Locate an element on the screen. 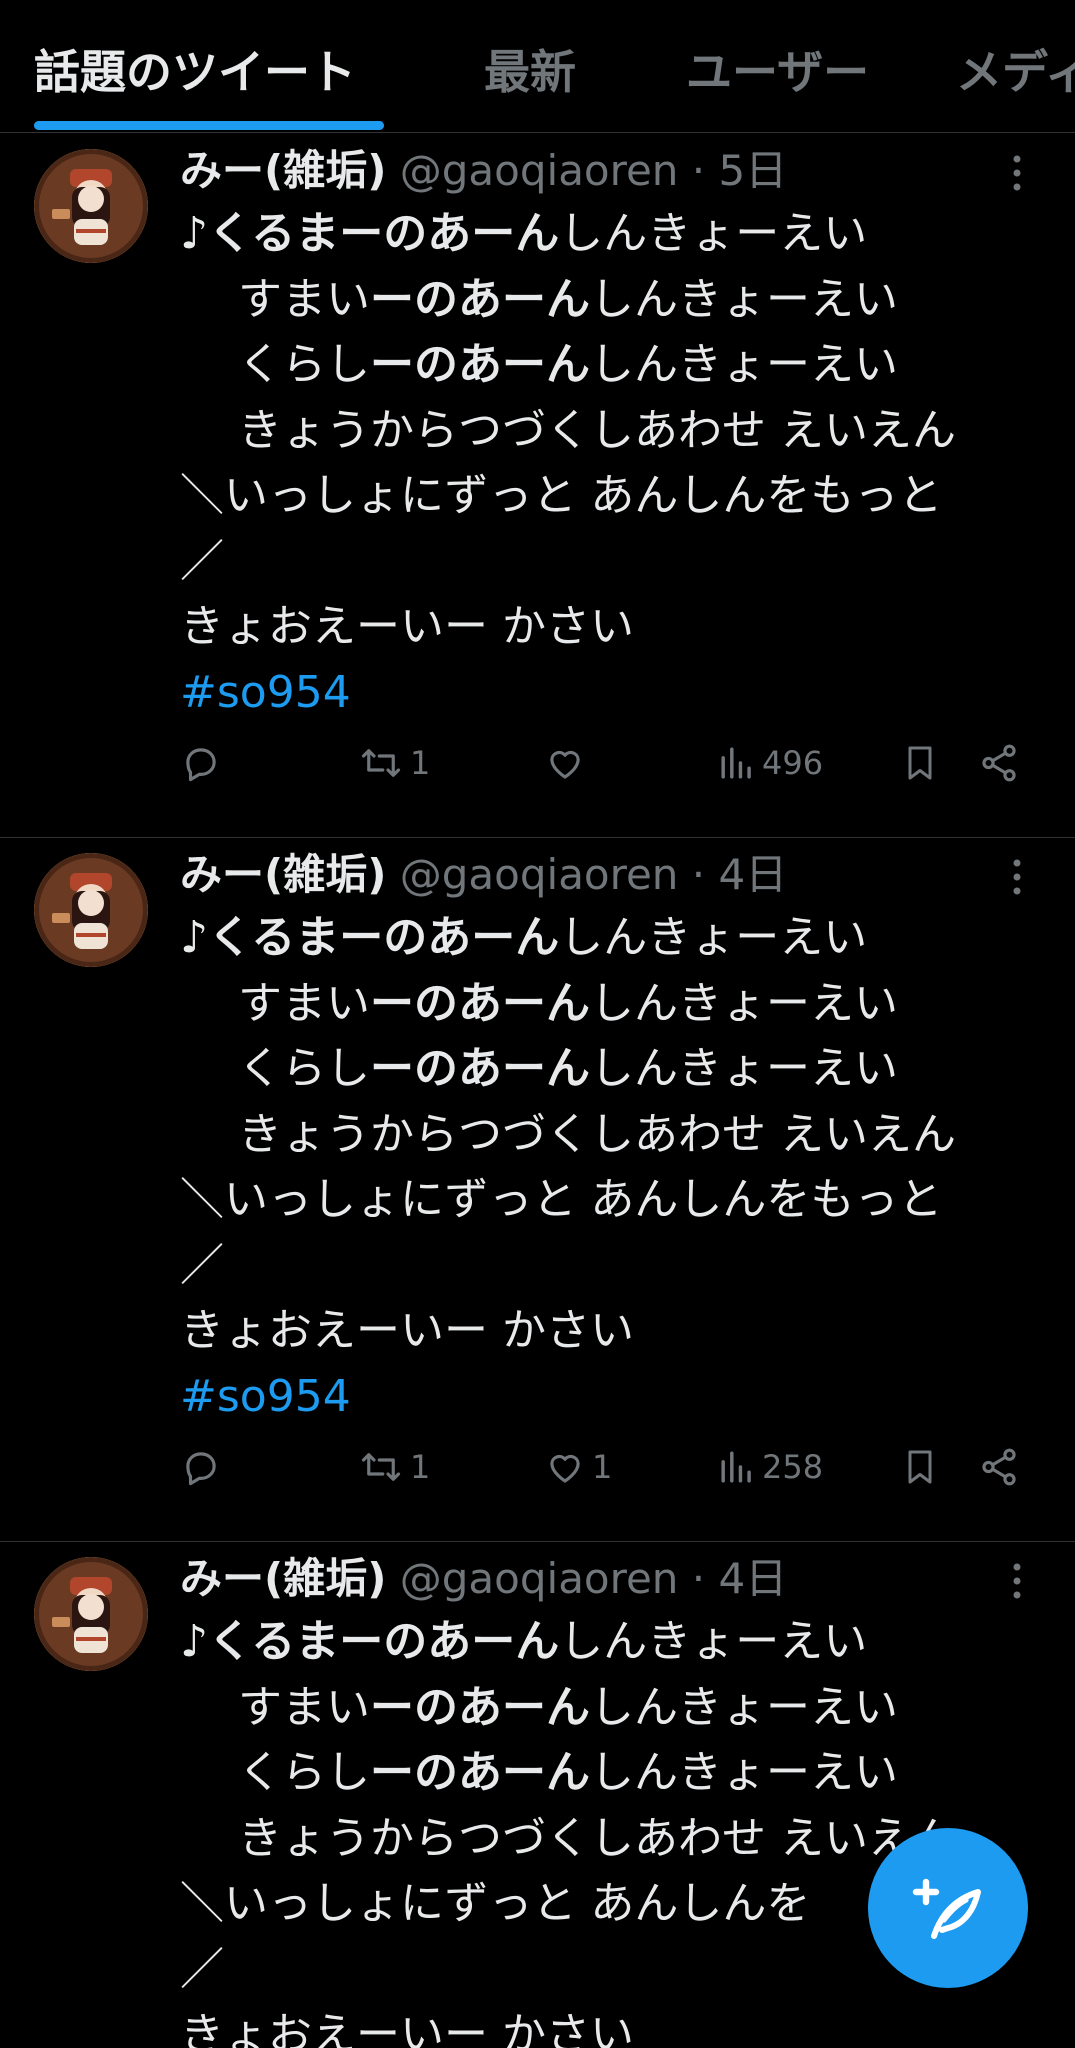  tab-people: ユーザー is located at coordinates (777, 69).